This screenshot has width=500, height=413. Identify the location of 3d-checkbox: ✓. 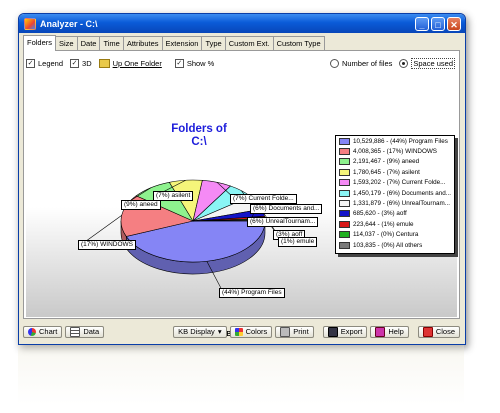
(75, 63).